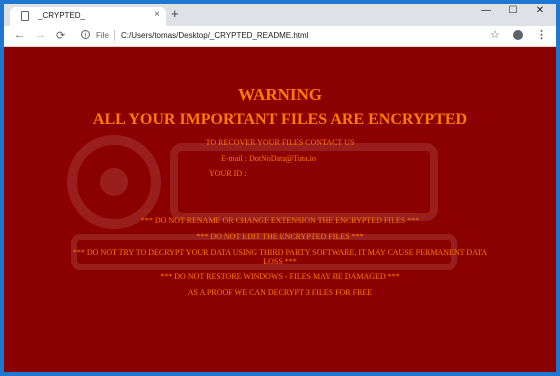  What do you see at coordinates (280, 261) in the screenshot?
I see `warning-line: LOSS ***` at bounding box center [280, 261].